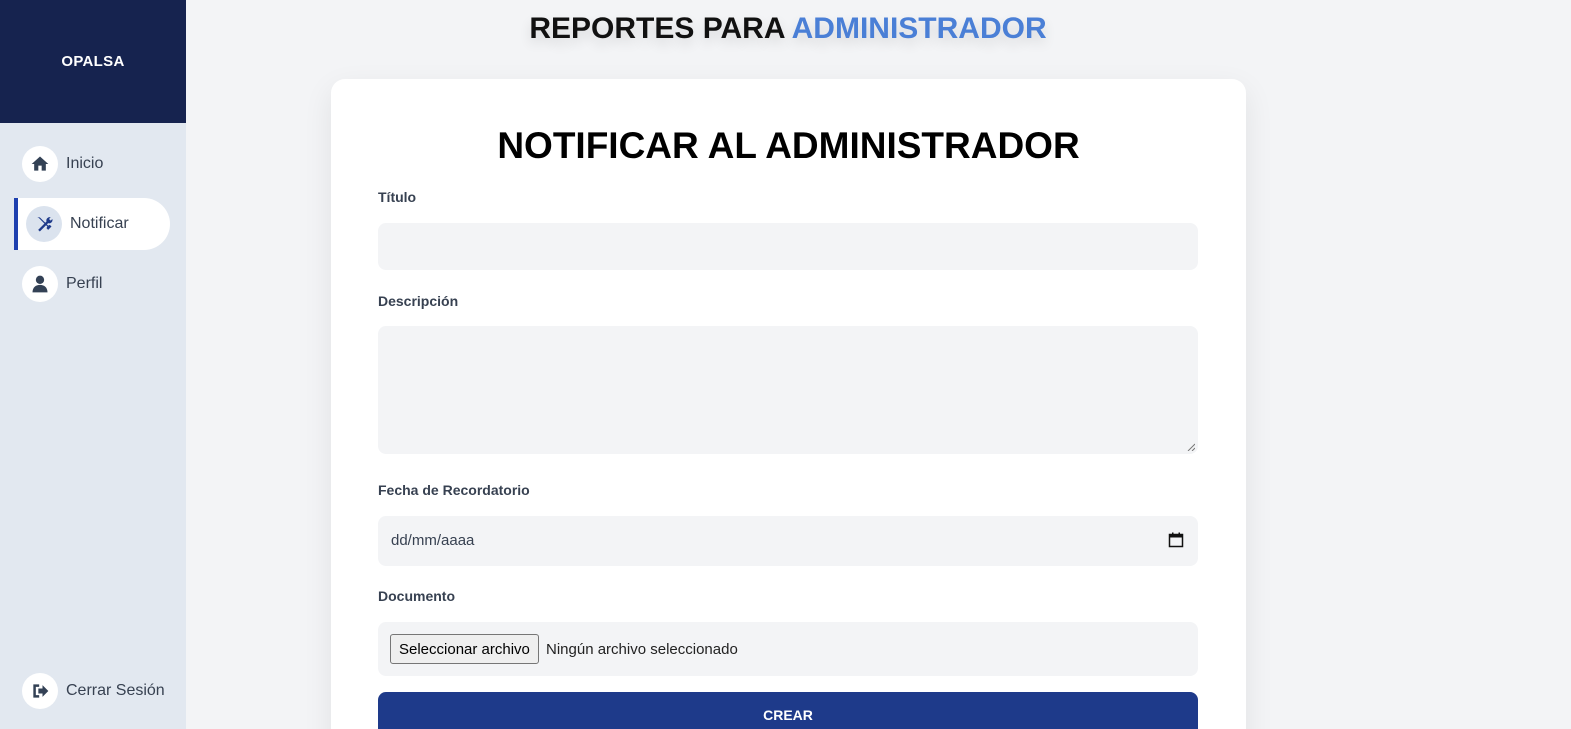 This screenshot has height=729, width=1571. I want to click on page-title-accent: ADMINISTRADOR, so click(919, 28).